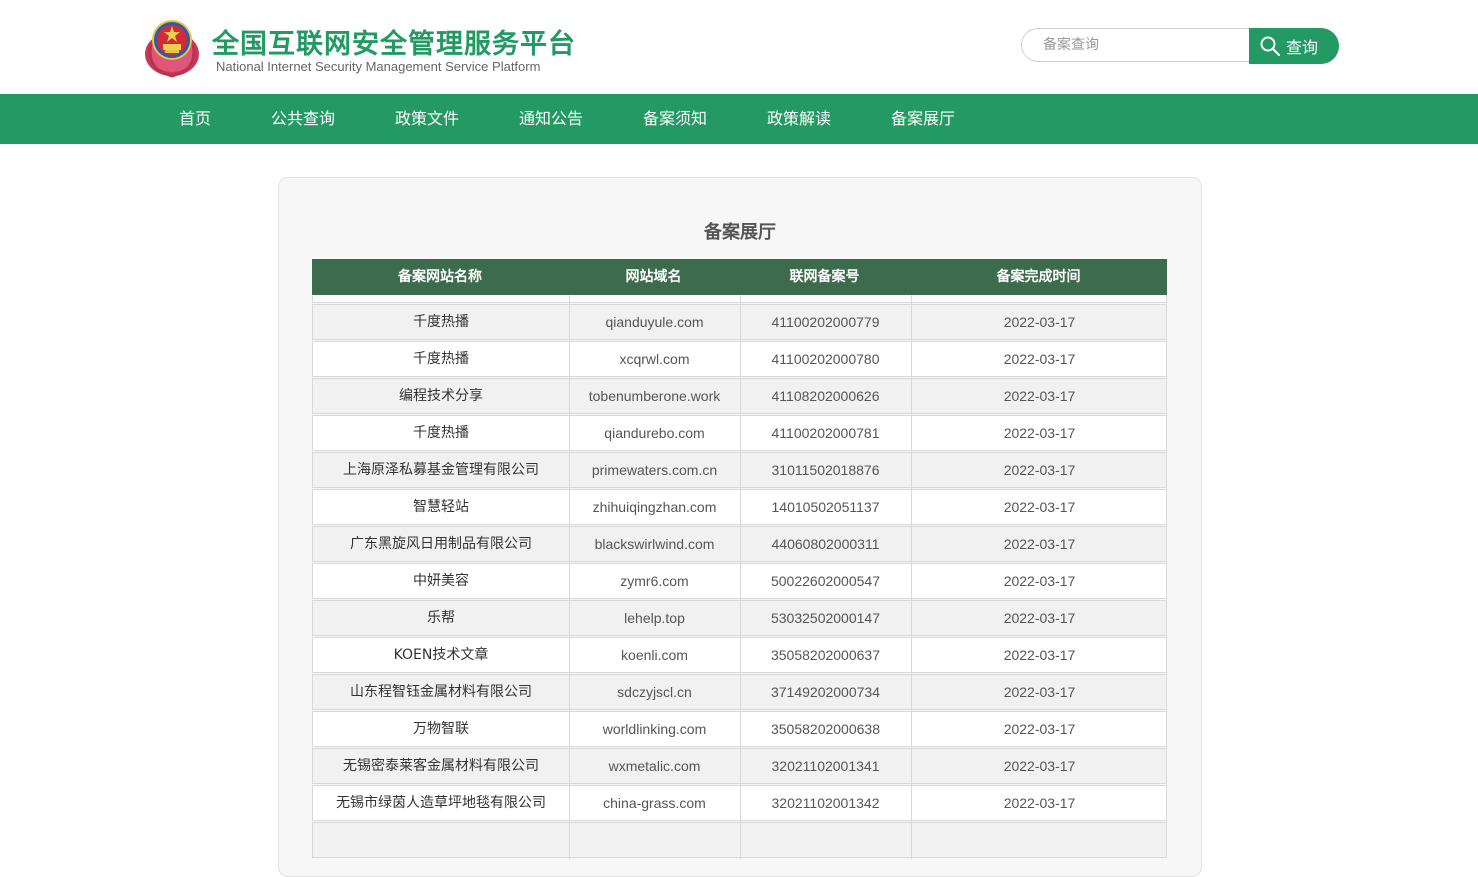 The height and width of the screenshot is (877, 1478). I want to click on cell-domain: worldlinking.com, so click(654, 729).